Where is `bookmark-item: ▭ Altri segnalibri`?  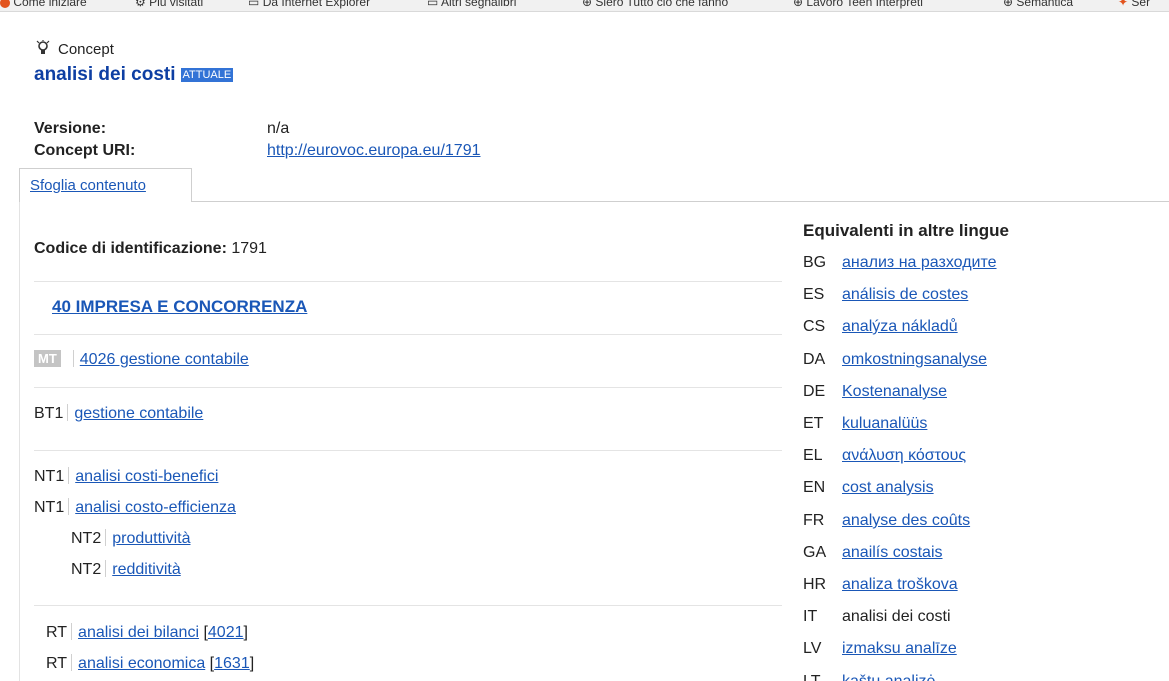
bookmark-item: ▭ Altri segnalibri is located at coordinates (471, 4).